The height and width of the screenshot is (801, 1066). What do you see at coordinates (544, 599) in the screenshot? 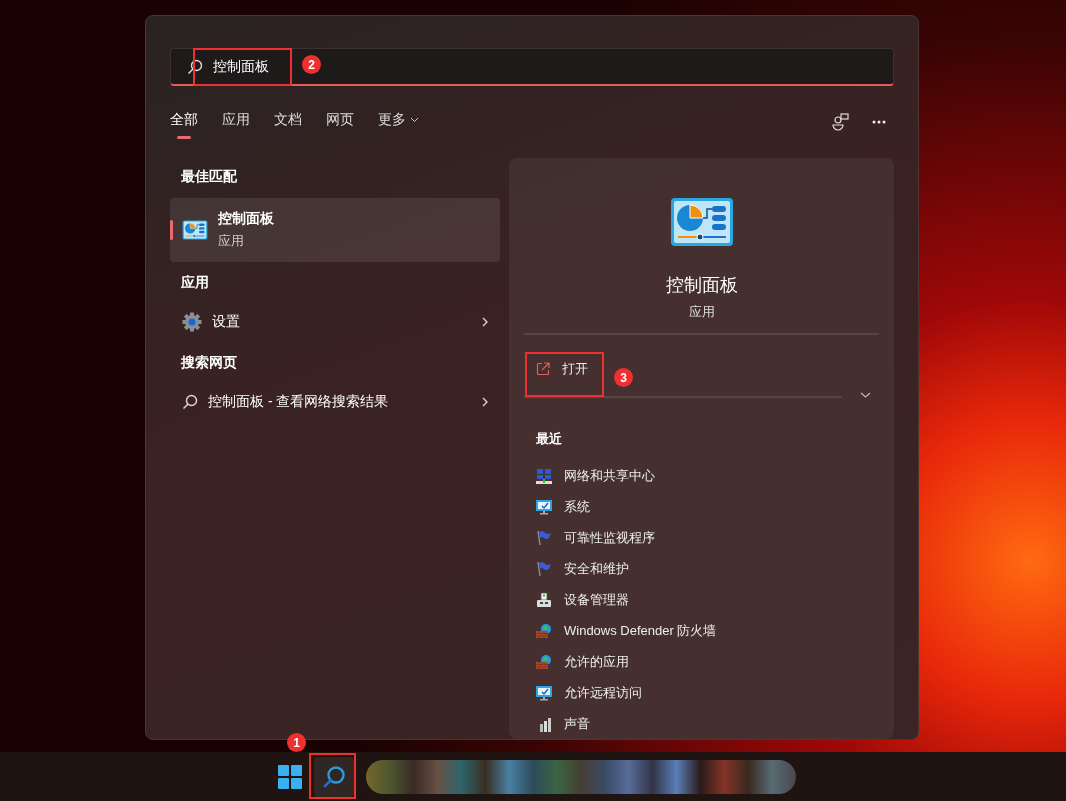
I see `printer-icon` at bounding box center [544, 599].